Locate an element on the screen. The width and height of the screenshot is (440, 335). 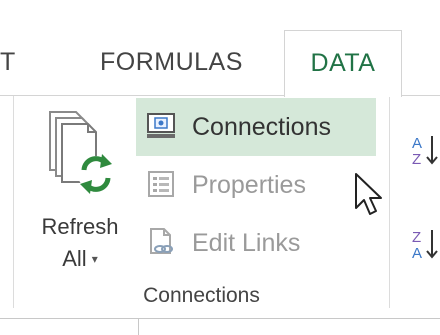
connections-button: Connections is located at coordinates (256, 127).